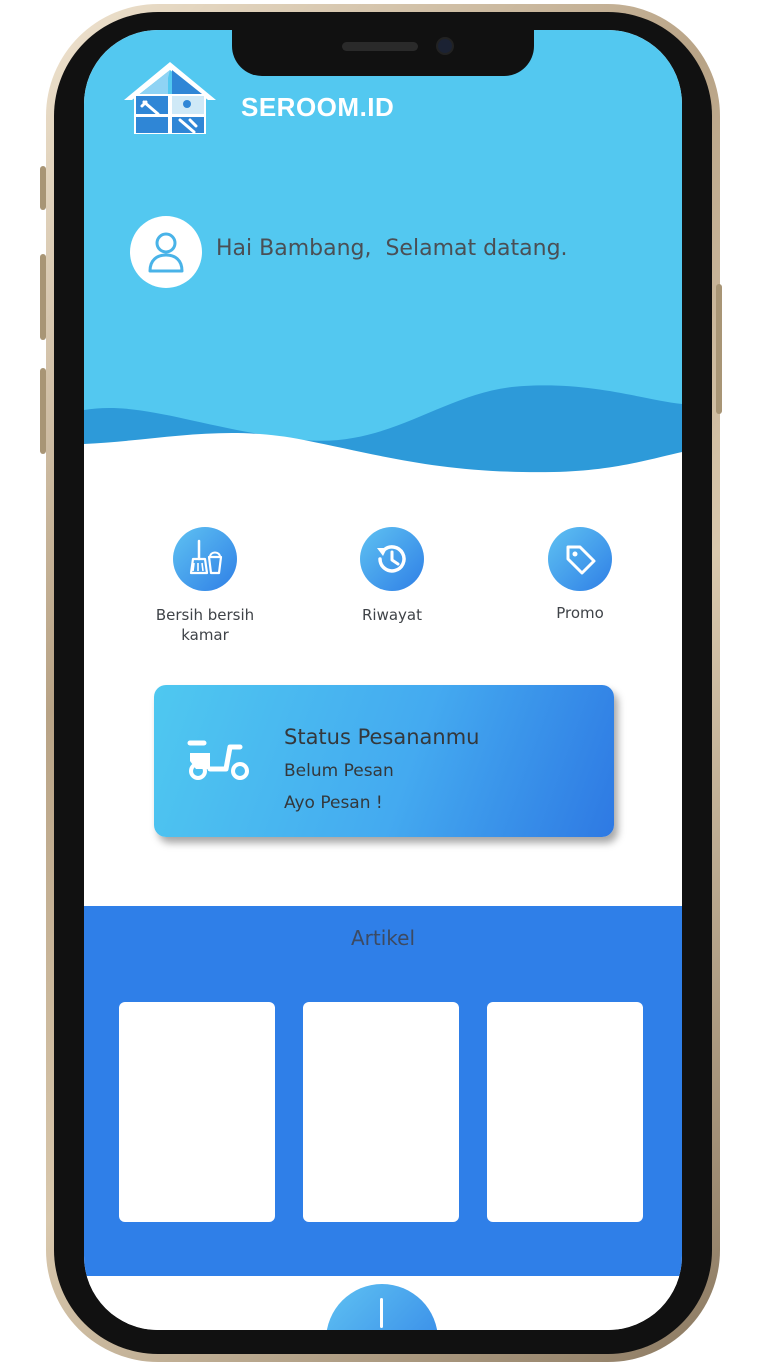 This screenshot has width=768, height=1366. I want to click on greeting-text: Hai Bambang, Selamat datang., so click(392, 248).